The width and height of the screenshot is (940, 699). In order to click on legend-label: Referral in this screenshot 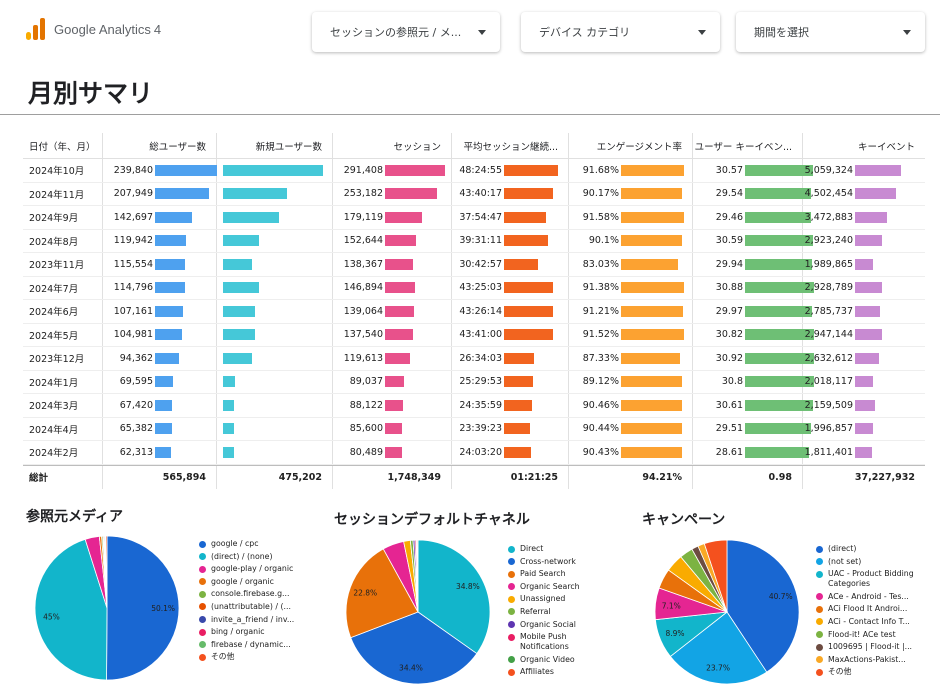, I will do `click(535, 611)`.